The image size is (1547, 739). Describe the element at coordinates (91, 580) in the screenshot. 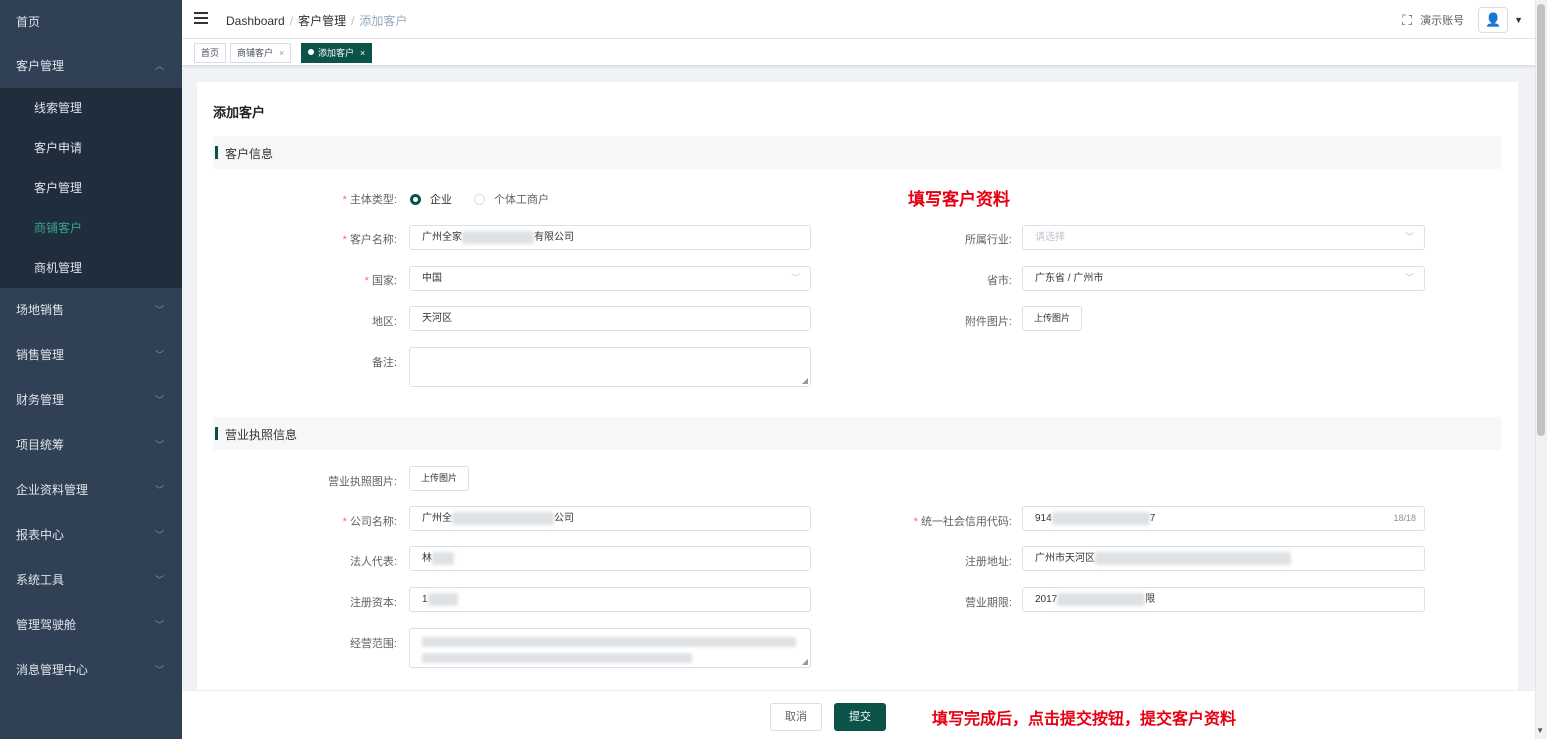

I see `sidebar-item-system-tools: 系统工具 ﹀` at that location.